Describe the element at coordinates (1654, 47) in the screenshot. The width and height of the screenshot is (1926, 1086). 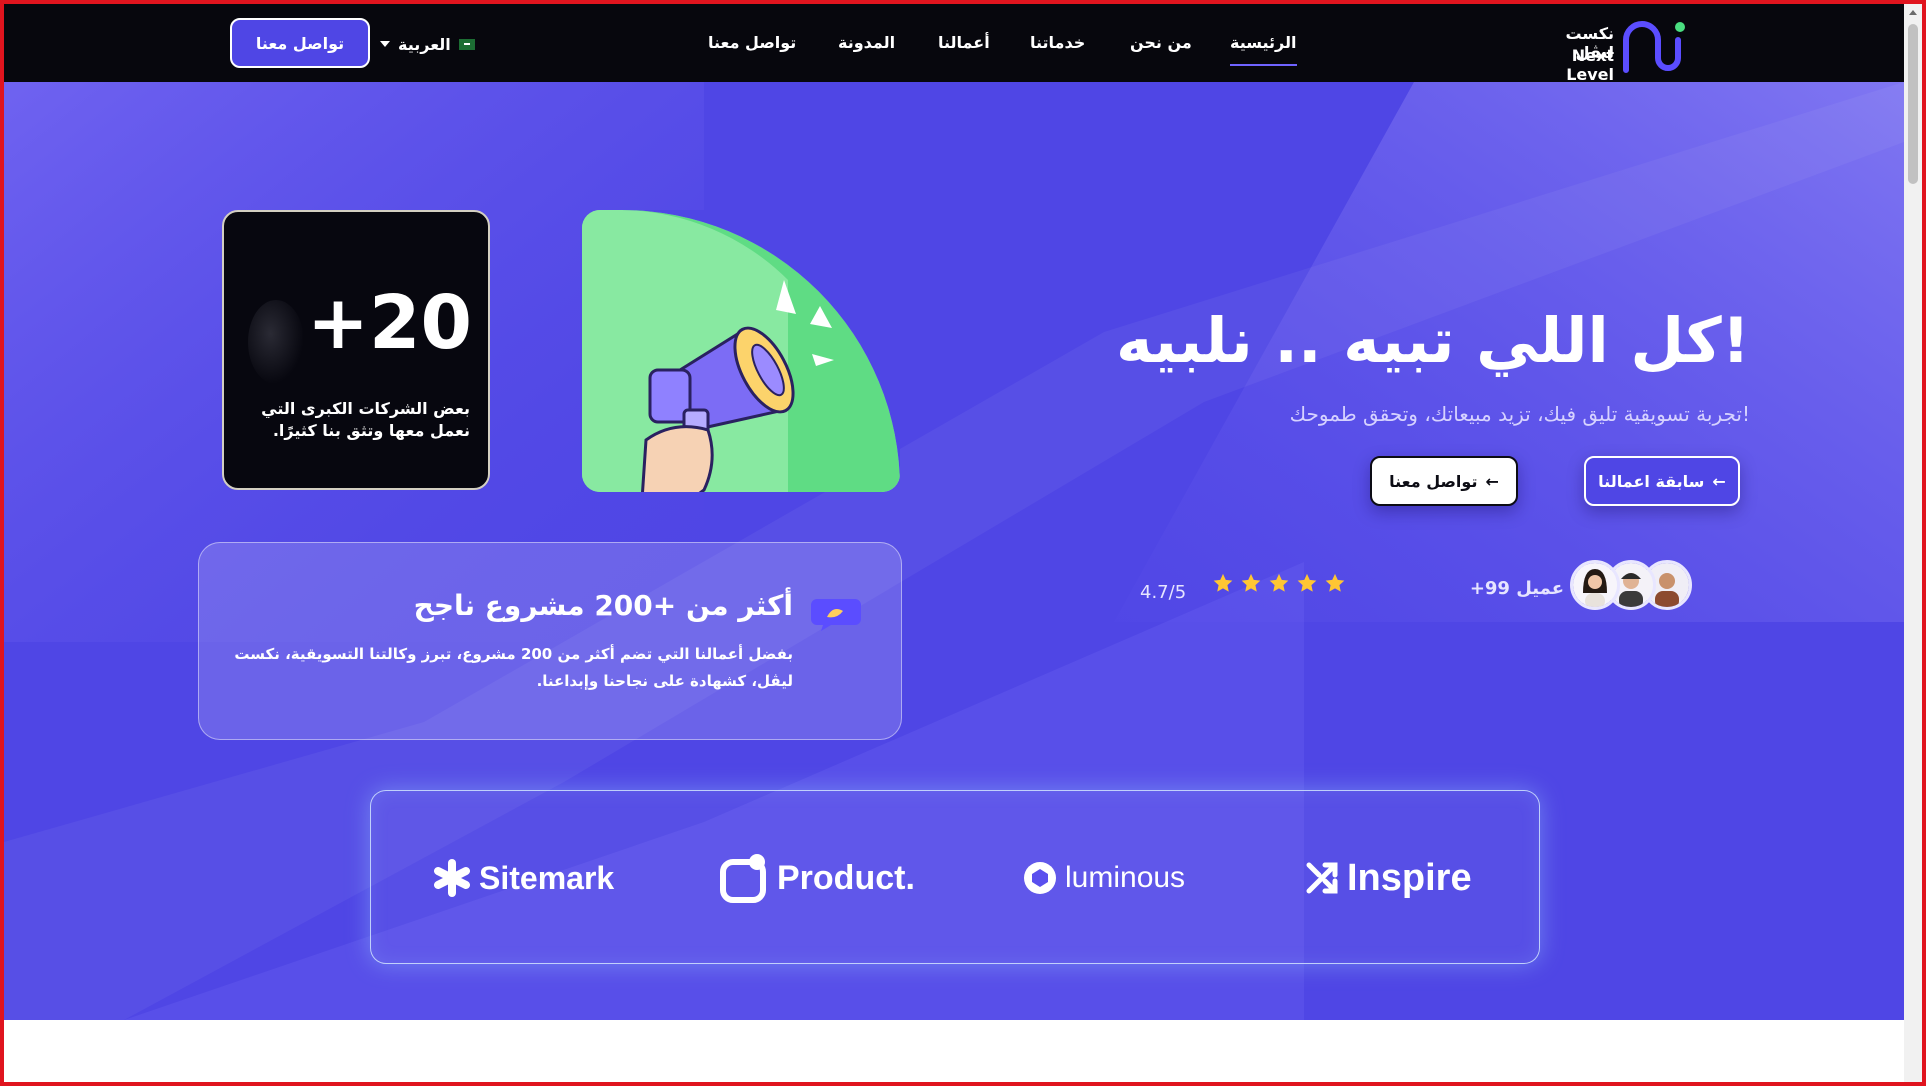
I see `logo-mark-icon` at that location.